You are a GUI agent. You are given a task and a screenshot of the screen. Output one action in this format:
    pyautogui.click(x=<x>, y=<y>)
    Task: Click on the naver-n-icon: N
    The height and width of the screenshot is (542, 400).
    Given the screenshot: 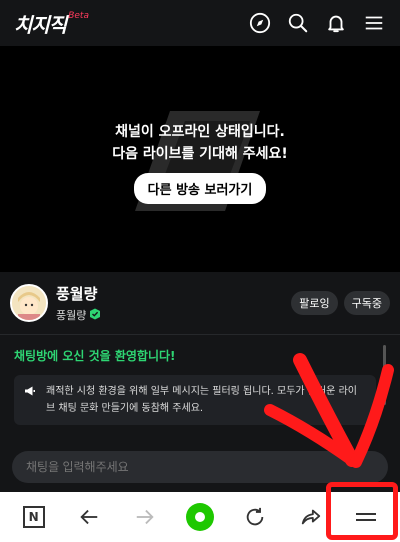 What is the action you would take?
    pyautogui.click(x=34, y=517)
    